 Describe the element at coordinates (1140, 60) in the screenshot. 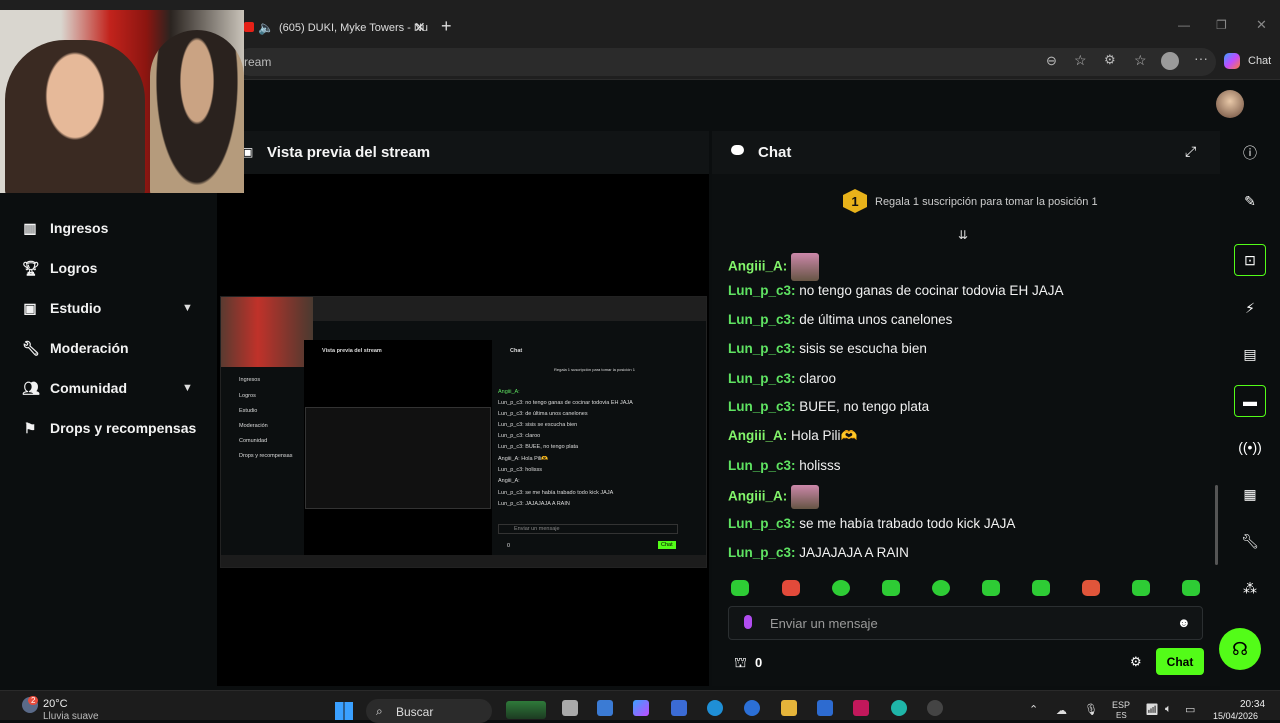

I see `favorites-icon: ☆` at that location.